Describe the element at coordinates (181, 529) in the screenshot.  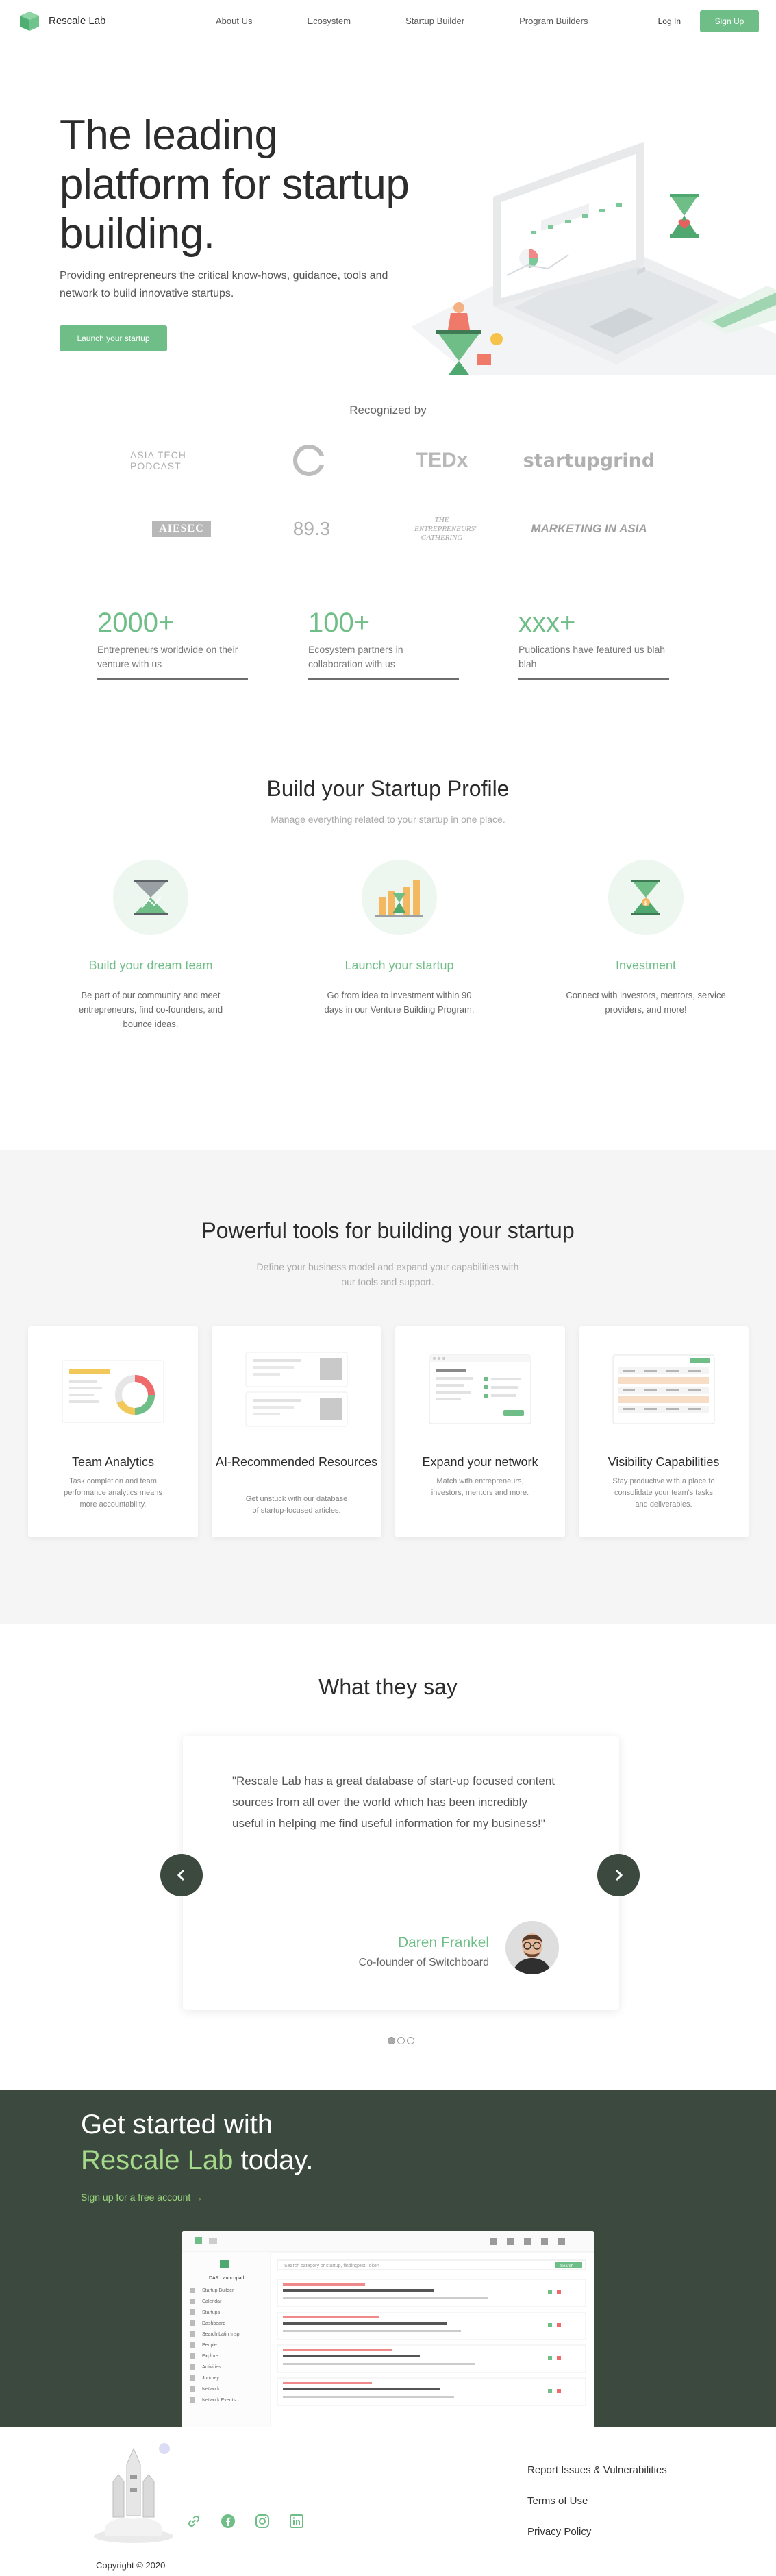
I see `aiesec-logo: AIESEC` at that location.